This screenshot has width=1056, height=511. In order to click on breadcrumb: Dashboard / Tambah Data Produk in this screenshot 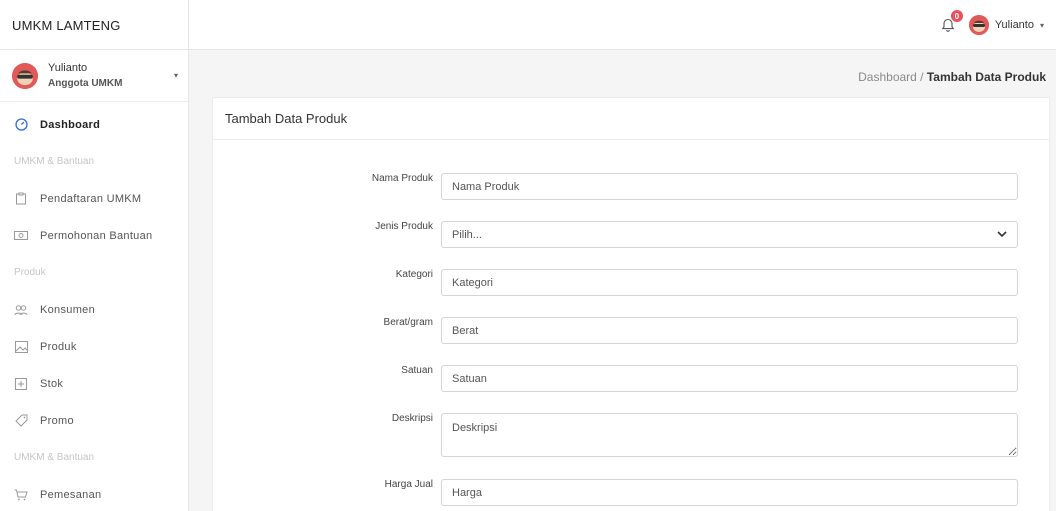, I will do `click(952, 77)`.